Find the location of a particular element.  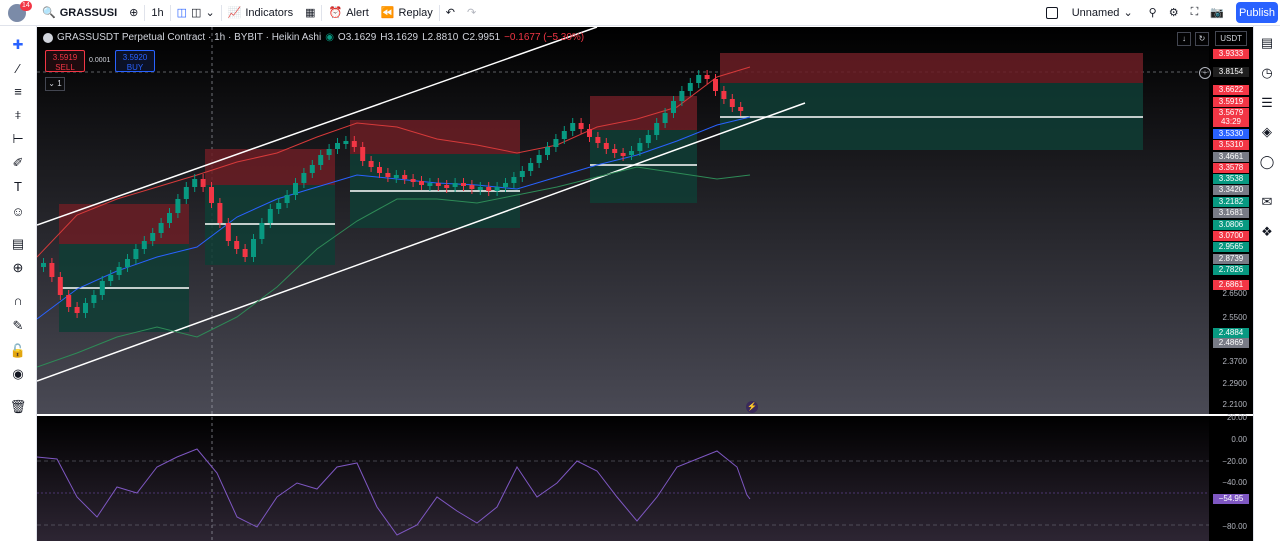

sell-button: 3.5919 SELL is located at coordinates (65, 61).